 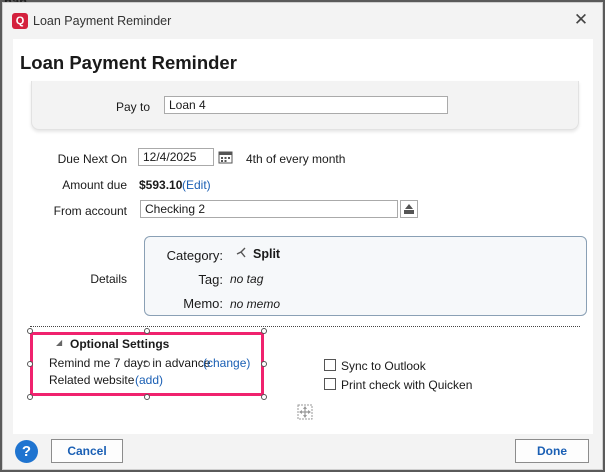 I want to click on from-account-select: Checking 2, so click(x=269, y=209).